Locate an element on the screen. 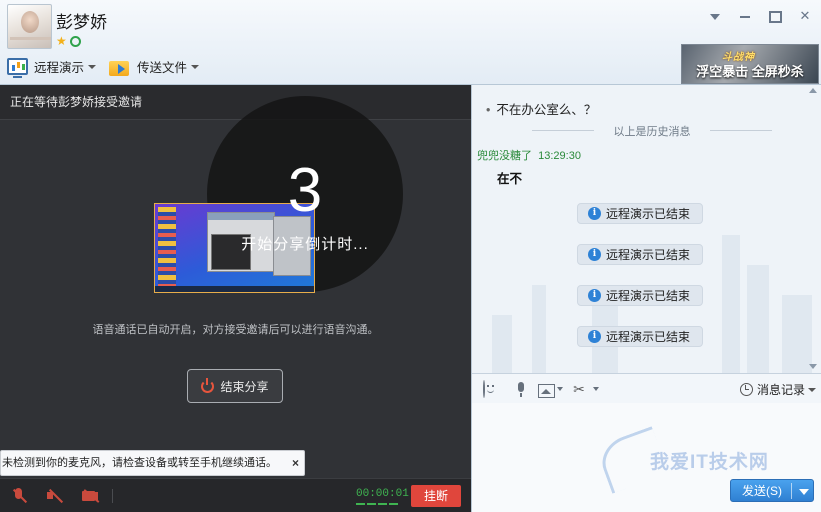 This screenshot has height=512, width=821. hangup-button: 挂断 is located at coordinates (436, 496).